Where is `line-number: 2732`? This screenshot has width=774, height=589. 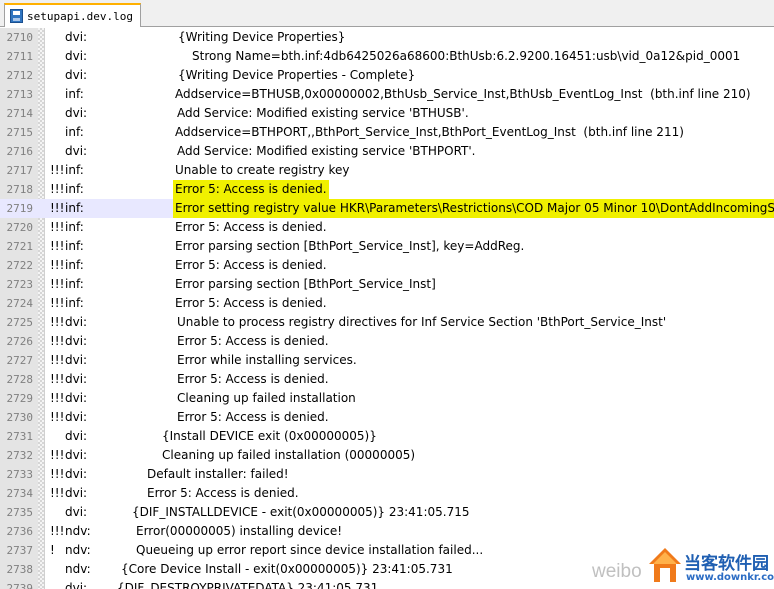 line-number: 2732 is located at coordinates (20, 455).